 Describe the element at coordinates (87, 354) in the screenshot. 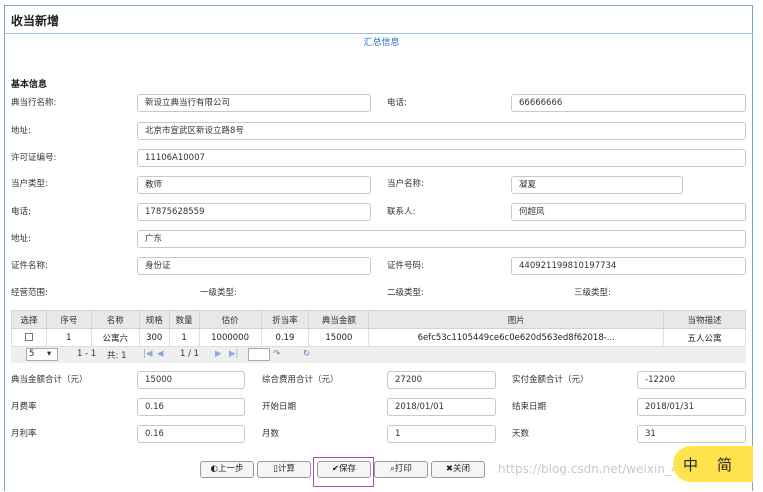

I see `pager-range: 1 - 1` at that location.